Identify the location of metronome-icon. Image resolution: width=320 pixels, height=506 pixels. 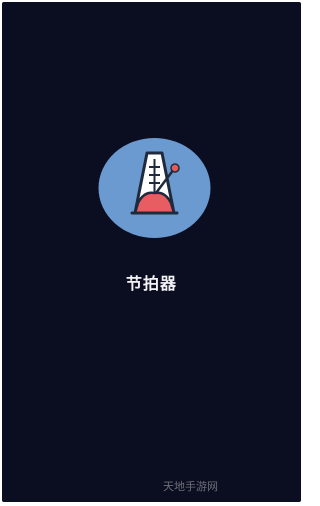
(154, 188).